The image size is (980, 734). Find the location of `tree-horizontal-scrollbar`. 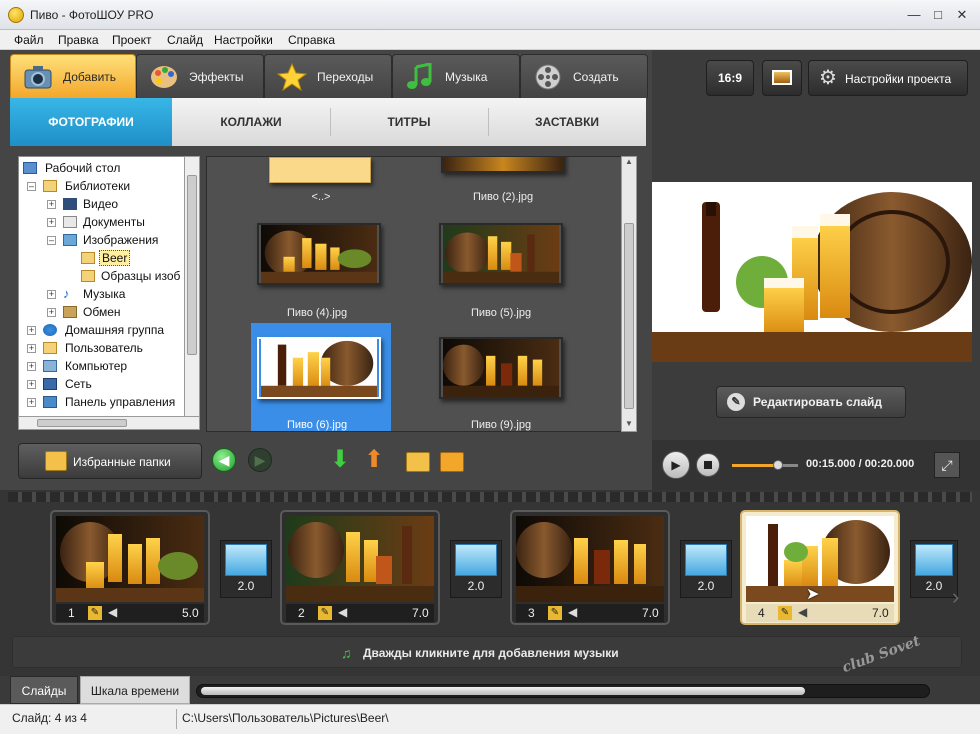

tree-horizontal-scrollbar is located at coordinates (109, 423).